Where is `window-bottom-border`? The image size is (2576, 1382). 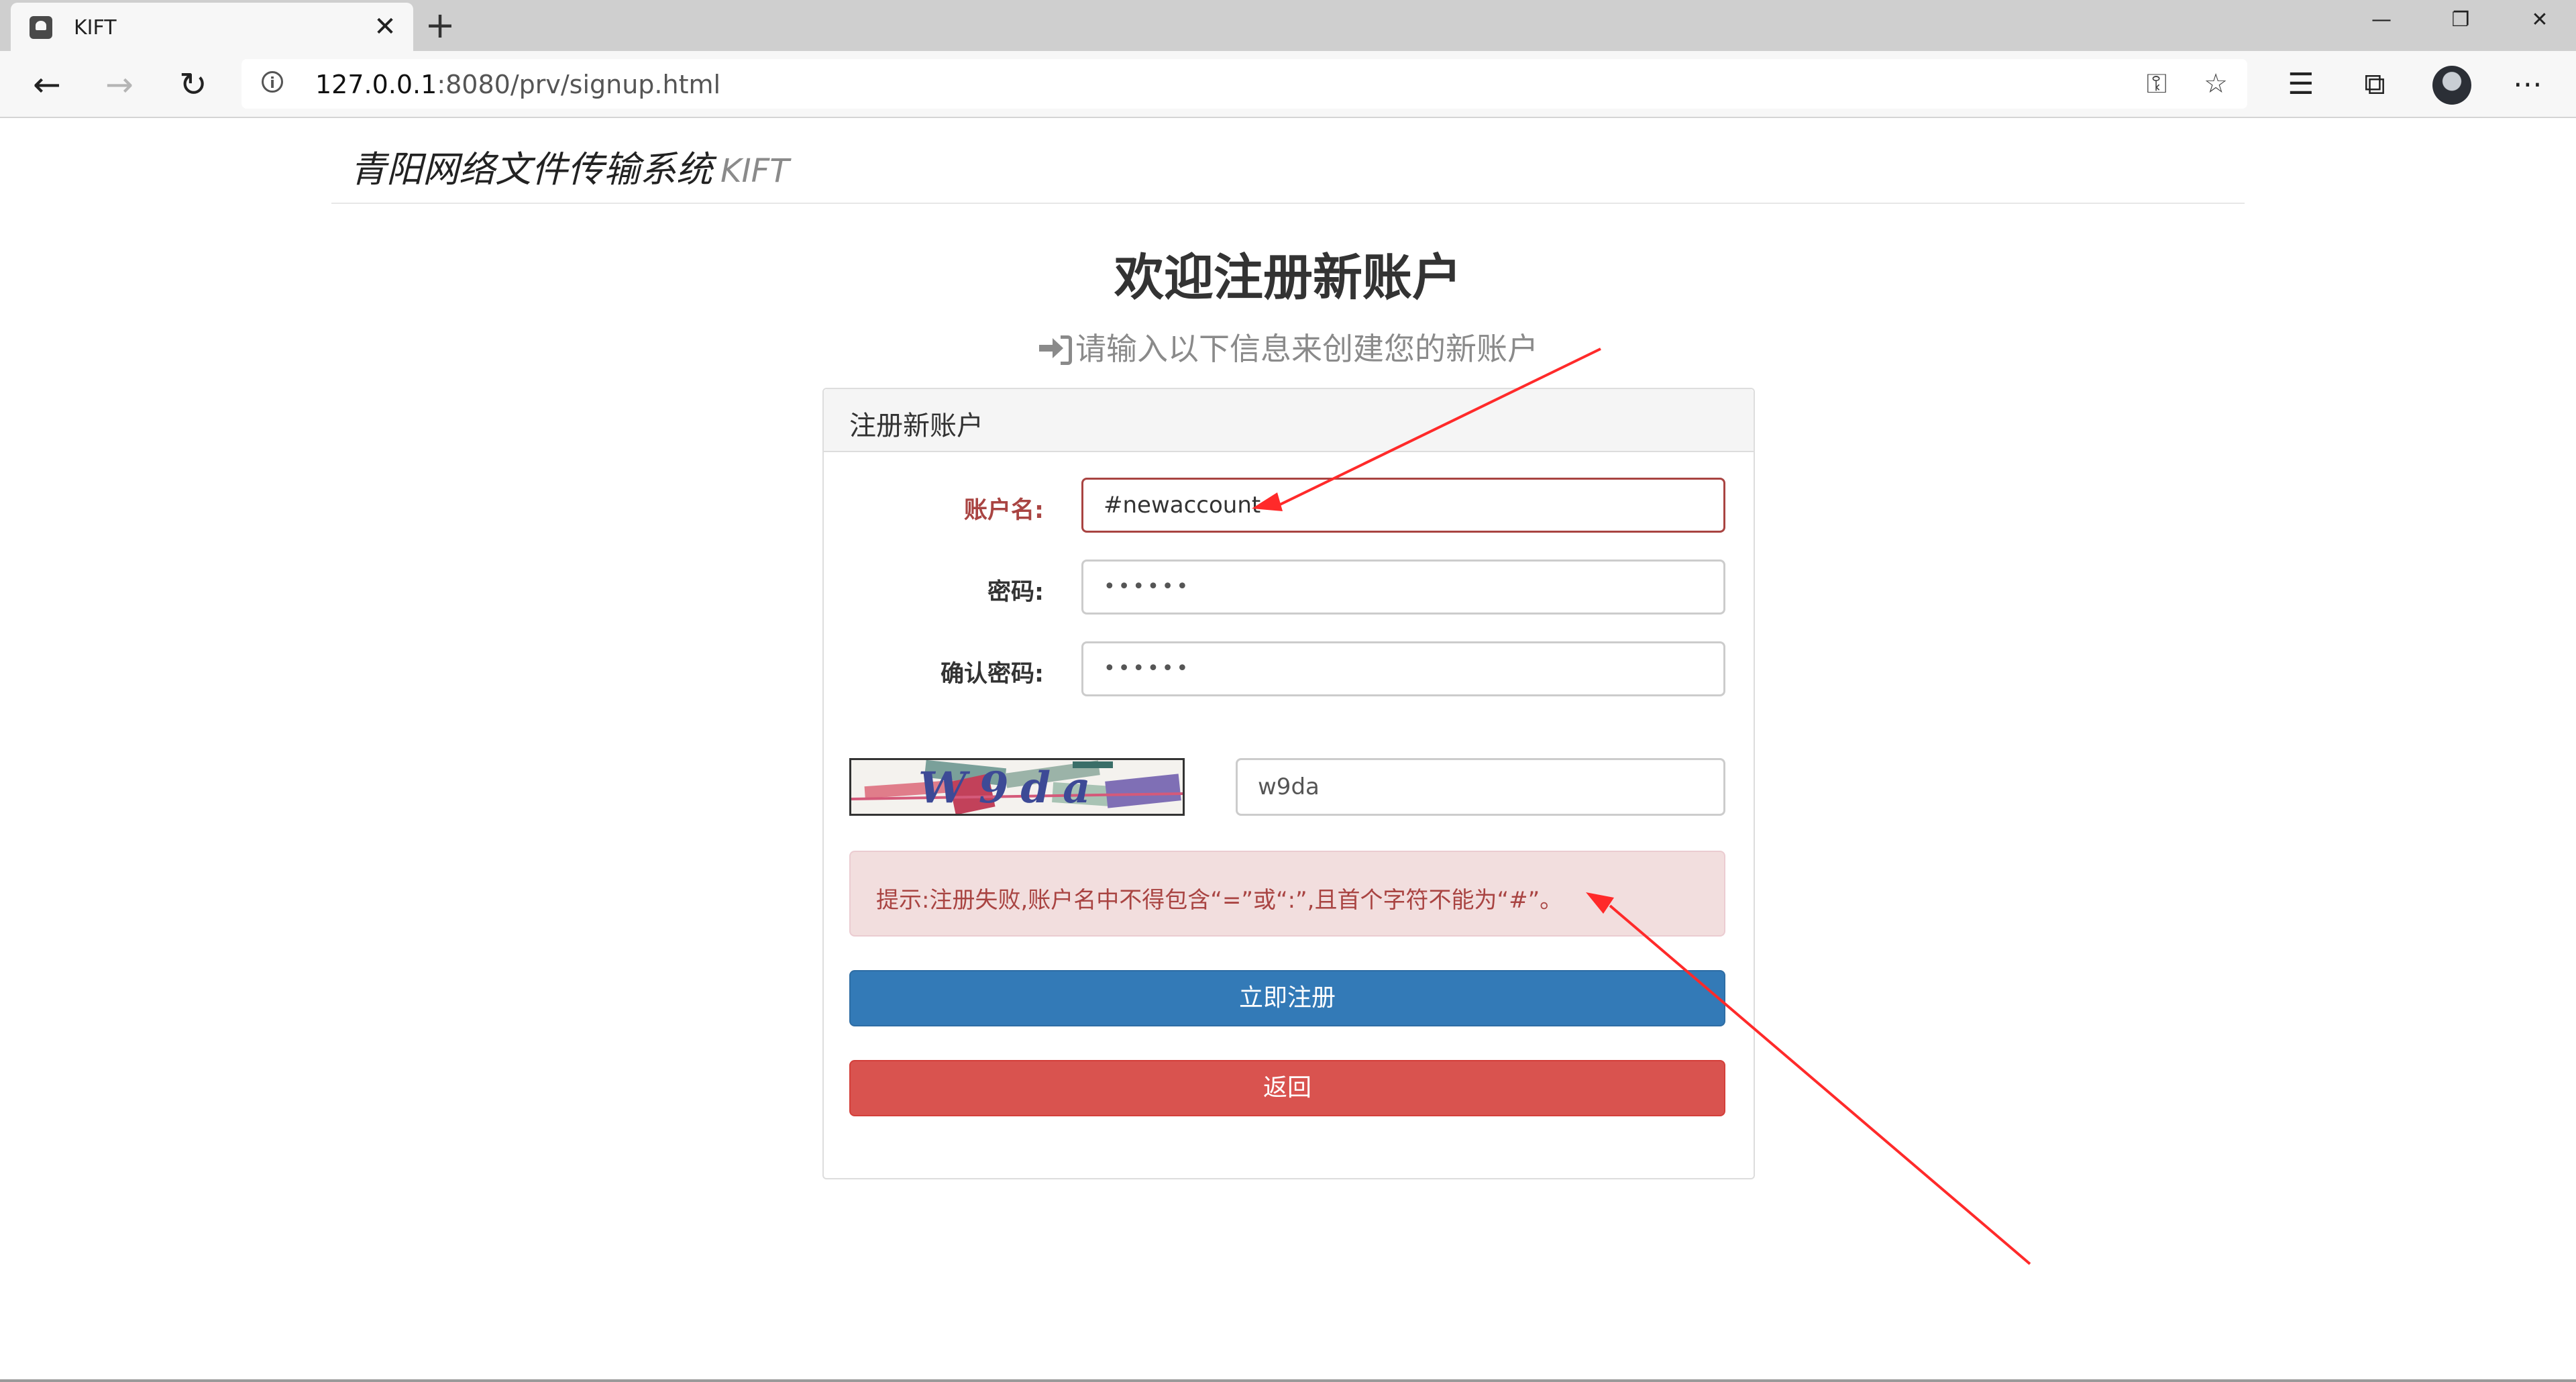
window-bottom-border is located at coordinates (1288, 1380).